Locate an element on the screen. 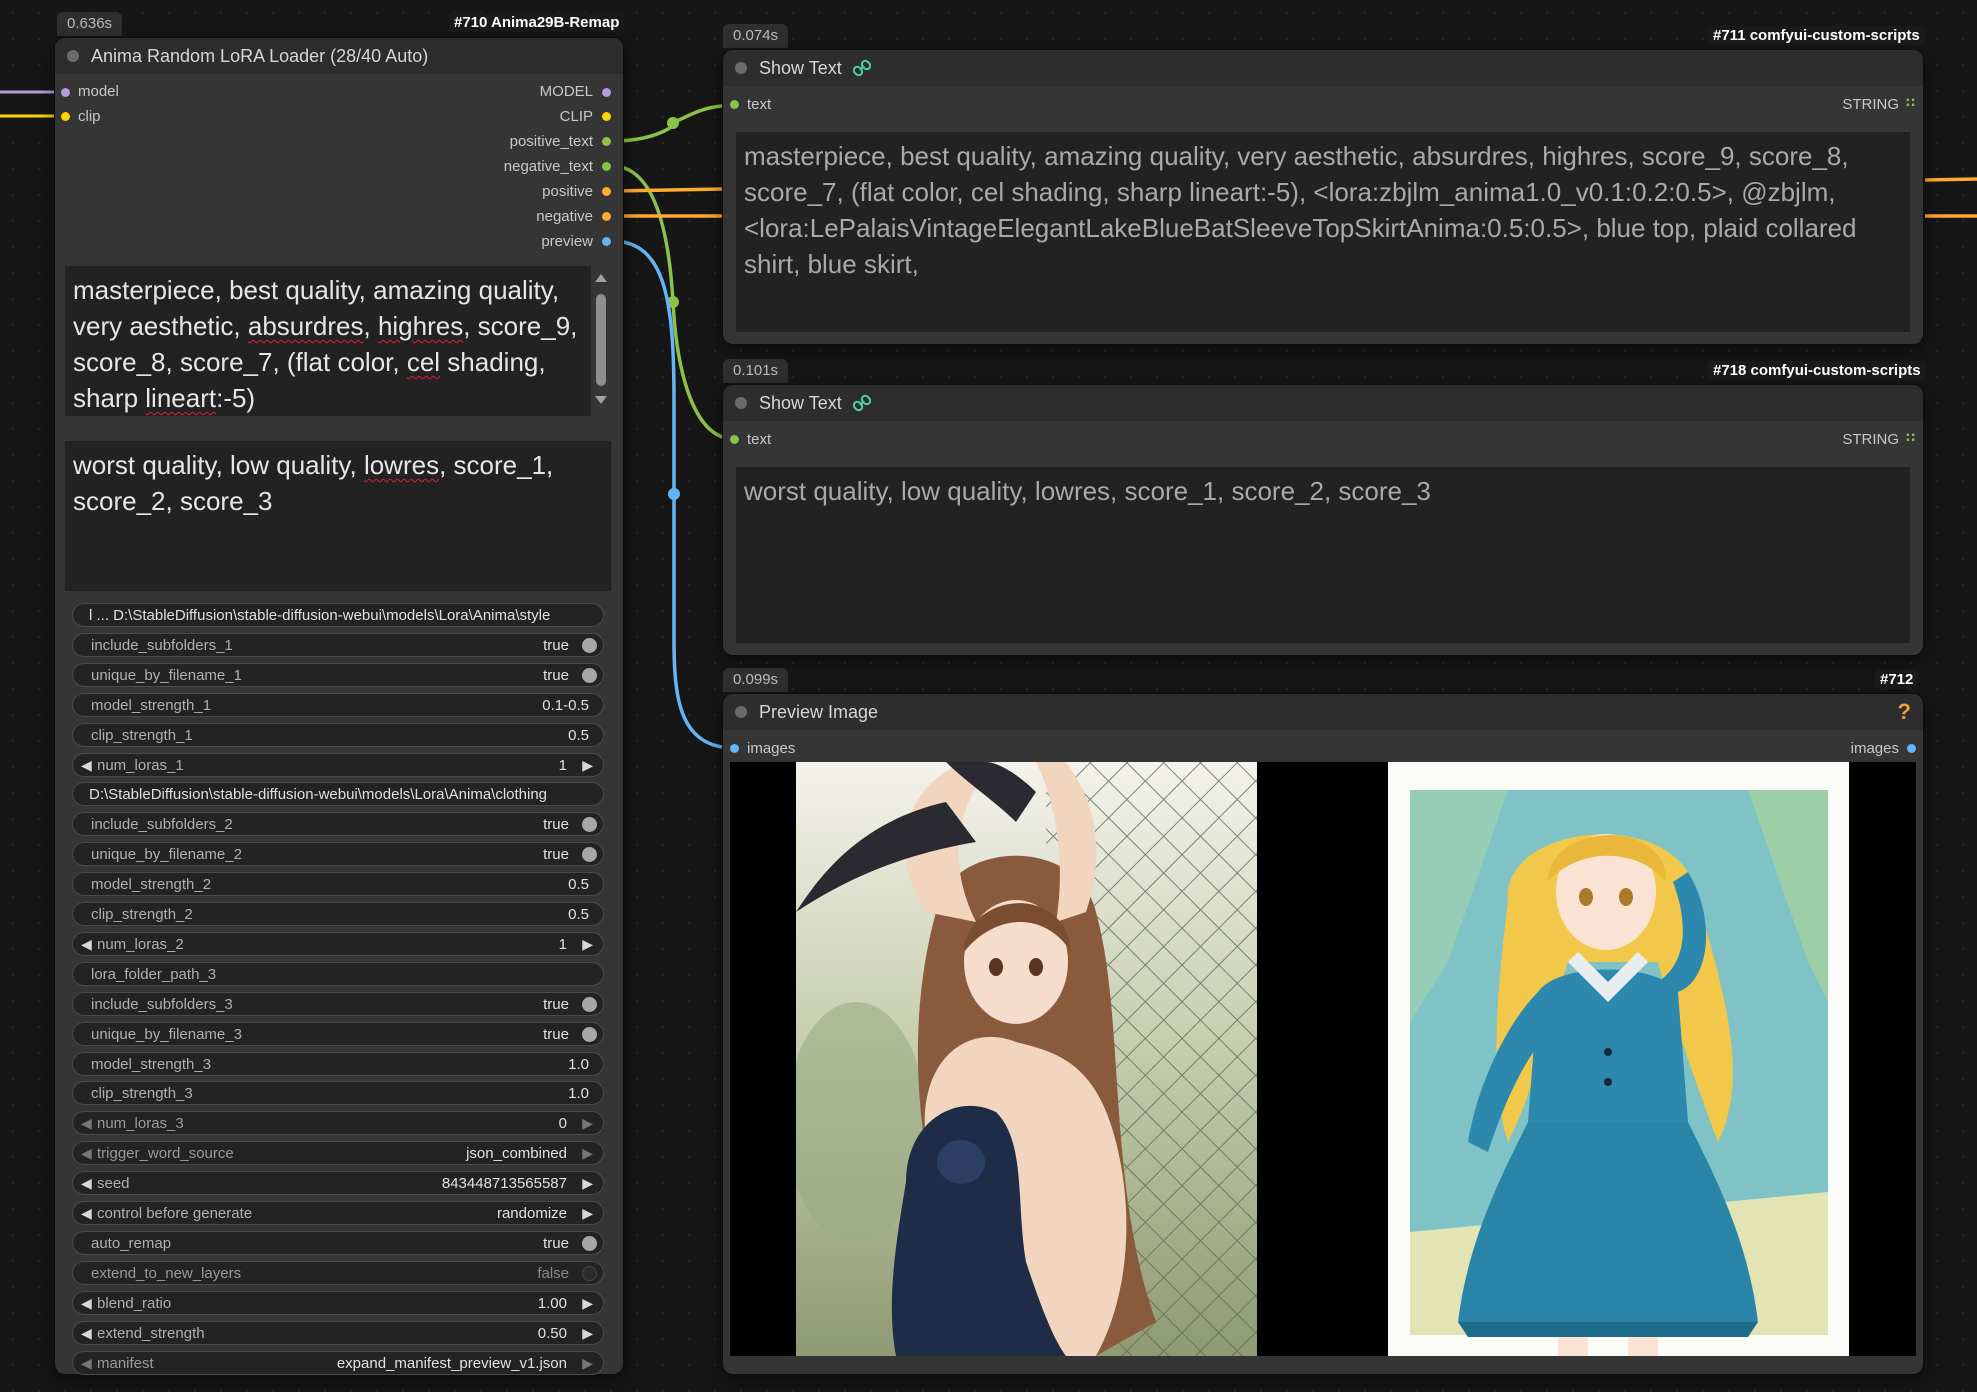 This screenshot has height=1392, width=1977. widget-unique-by-filename-1: unique_by_filename_1 true is located at coordinates (338, 674).